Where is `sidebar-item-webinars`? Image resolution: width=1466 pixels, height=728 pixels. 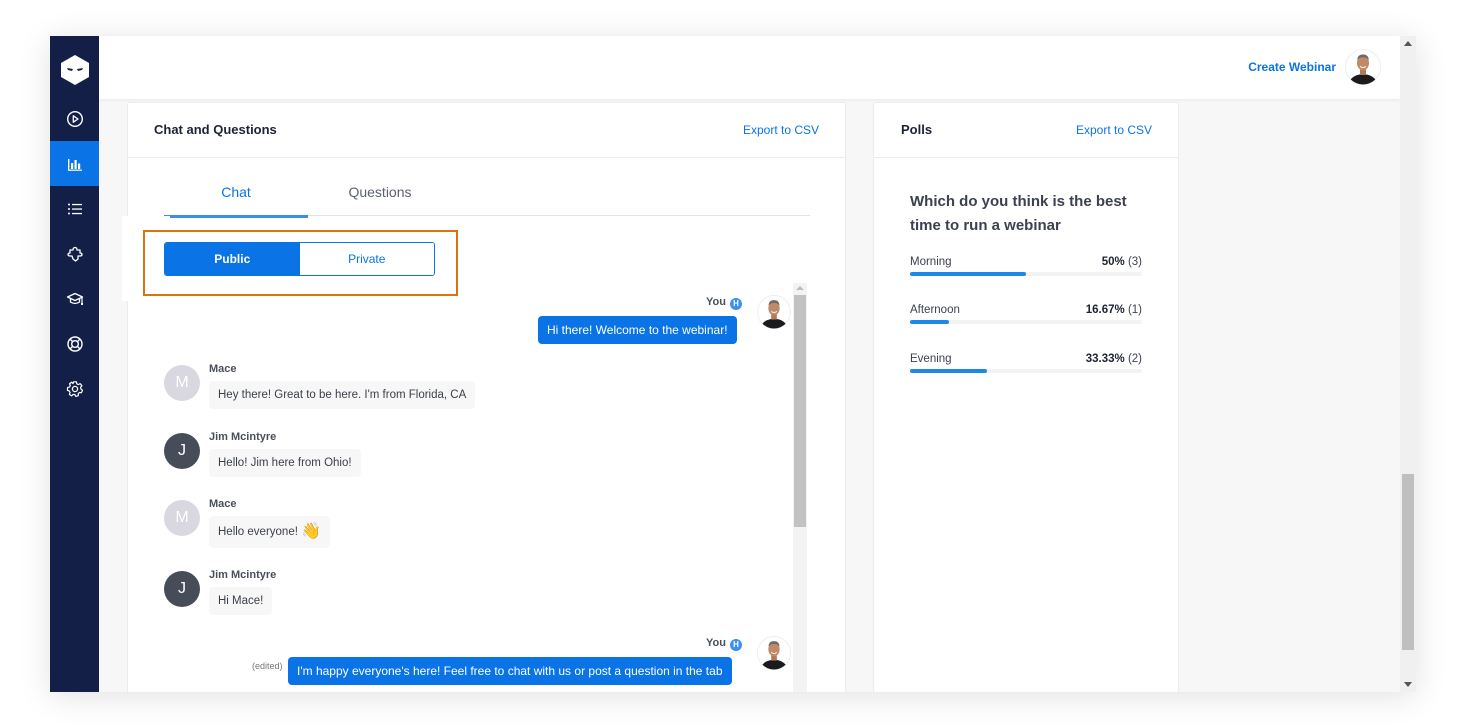 sidebar-item-webinars is located at coordinates (74, 118).